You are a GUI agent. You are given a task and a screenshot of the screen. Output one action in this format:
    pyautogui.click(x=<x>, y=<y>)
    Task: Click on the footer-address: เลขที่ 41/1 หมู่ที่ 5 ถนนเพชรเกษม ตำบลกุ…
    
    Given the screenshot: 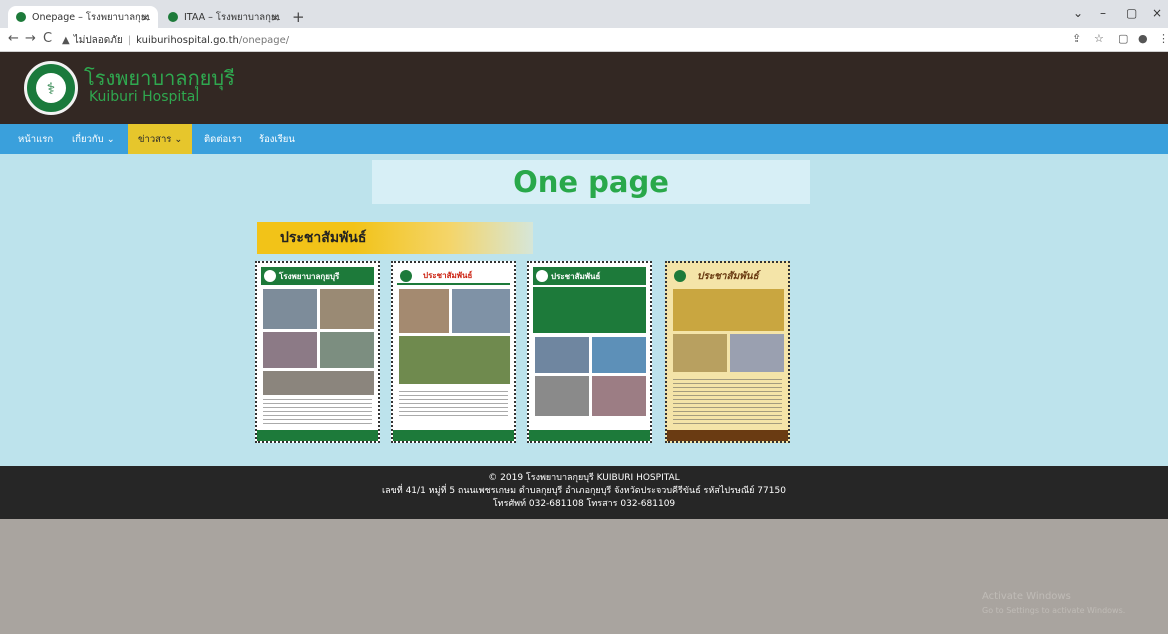 What is the action you would take?
    pyautogui.click(x=584, y=491)
    